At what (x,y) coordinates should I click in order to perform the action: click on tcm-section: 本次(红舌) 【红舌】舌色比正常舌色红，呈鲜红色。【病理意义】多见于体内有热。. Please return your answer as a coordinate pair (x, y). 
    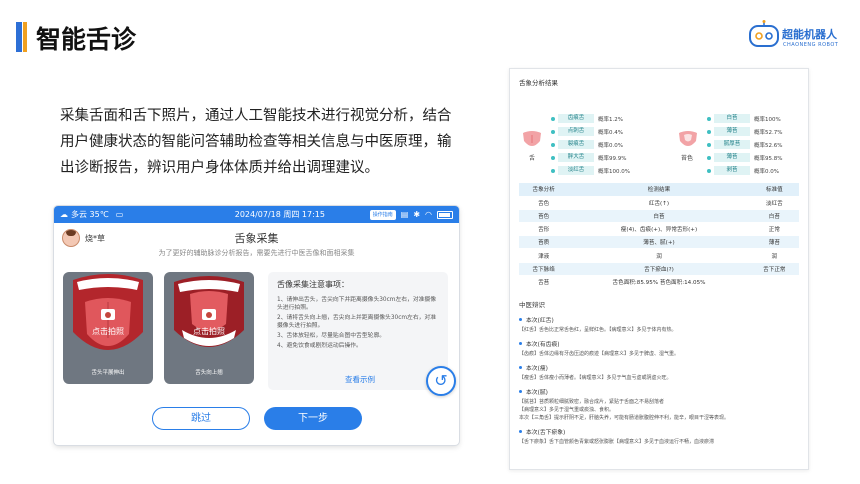
    Looking at the image, I should click on (659, 324).